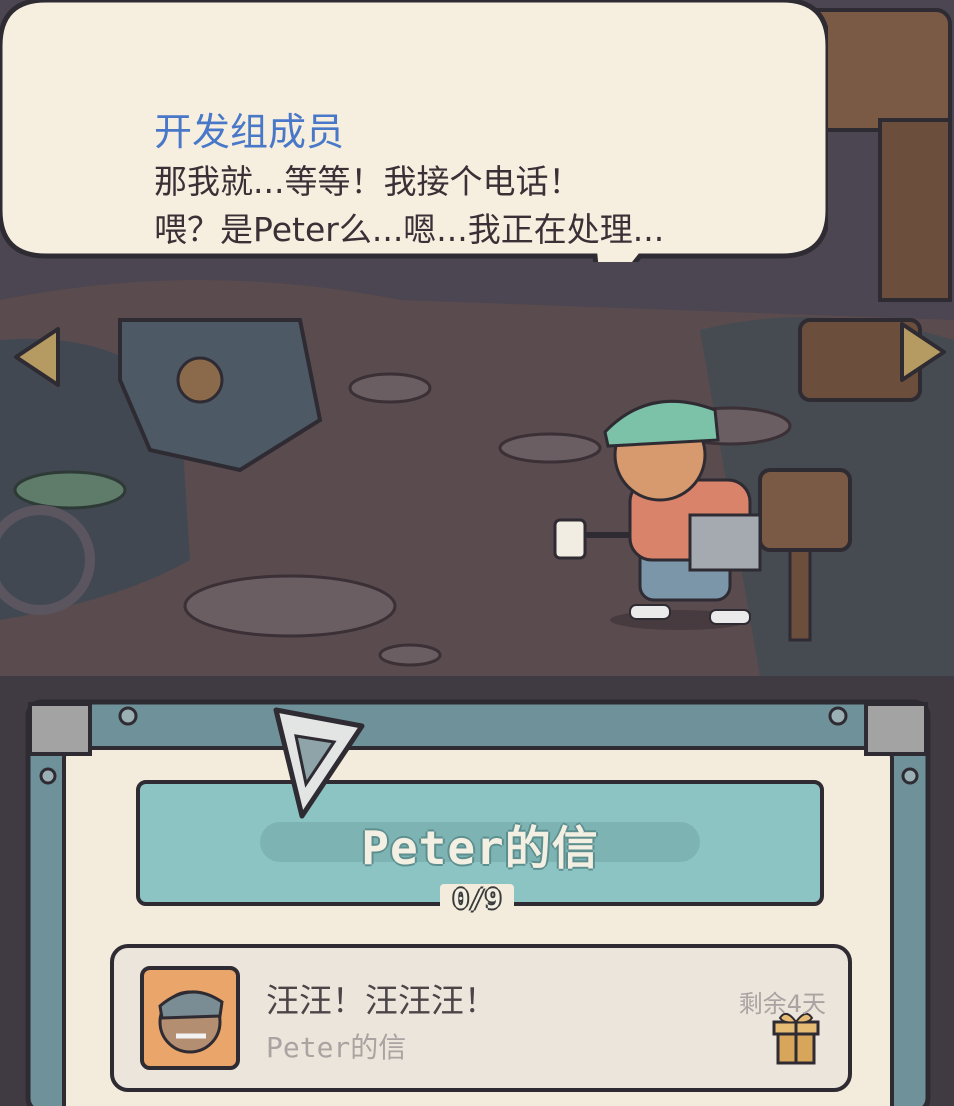 The width and height of the screenshot is (954, 1106). Describe the element at coordinates (477, 899) in the screenshot. I see `progress-counter: 0/9` at that location.